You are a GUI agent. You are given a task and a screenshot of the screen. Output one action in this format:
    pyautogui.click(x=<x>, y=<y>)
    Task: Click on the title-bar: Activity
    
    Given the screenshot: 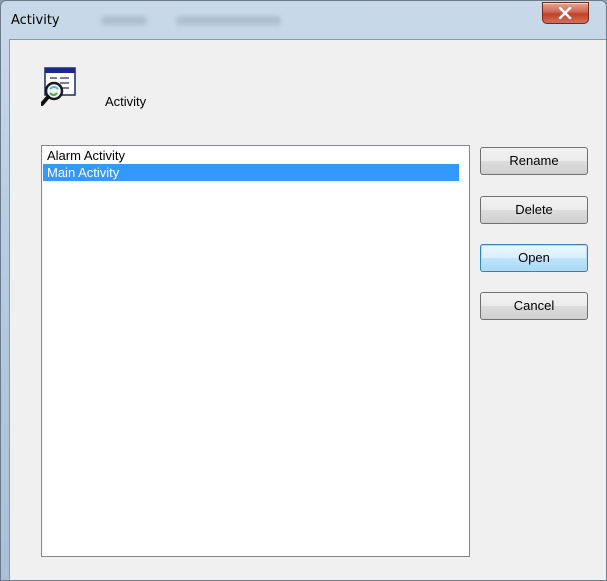 What is the action you would take?
    pyautogui.click(x=303, y=20)
    